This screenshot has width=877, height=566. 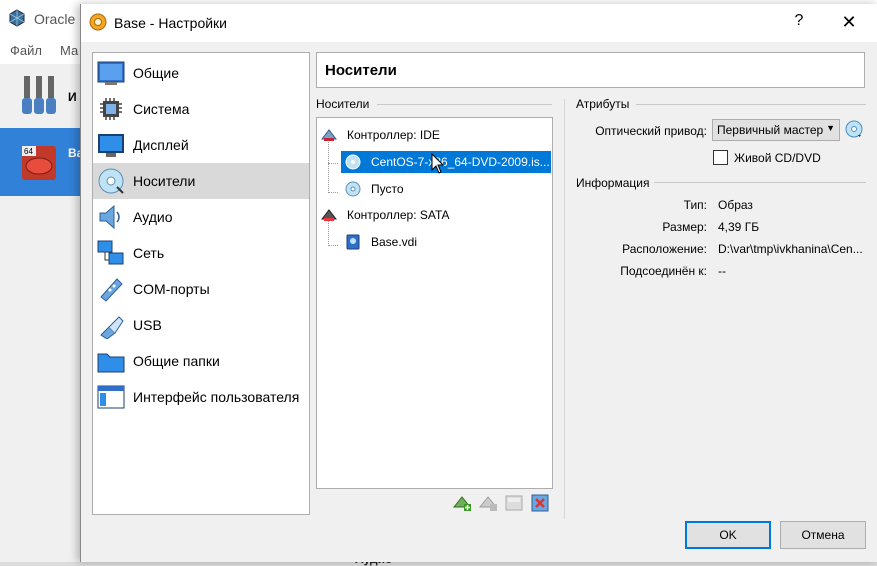 What do you see at coordinates (695, 205) in the screenshot?
I see `info-type-label: Тип:` at bounding box center [695, 205].